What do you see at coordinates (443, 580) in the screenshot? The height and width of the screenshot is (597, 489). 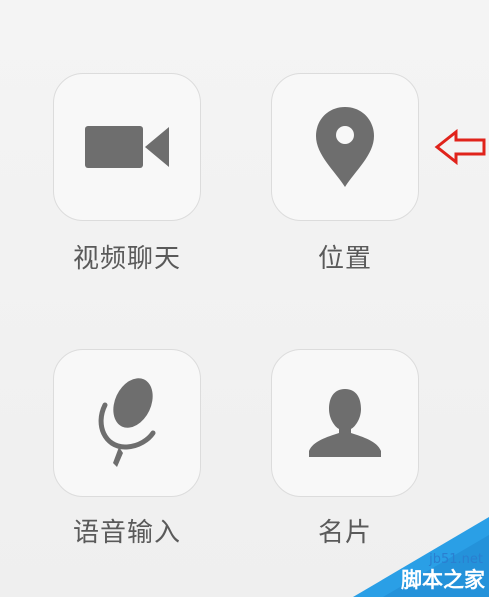 I see `watermark-name: 脚本之家` at bounding box center [443, 580].